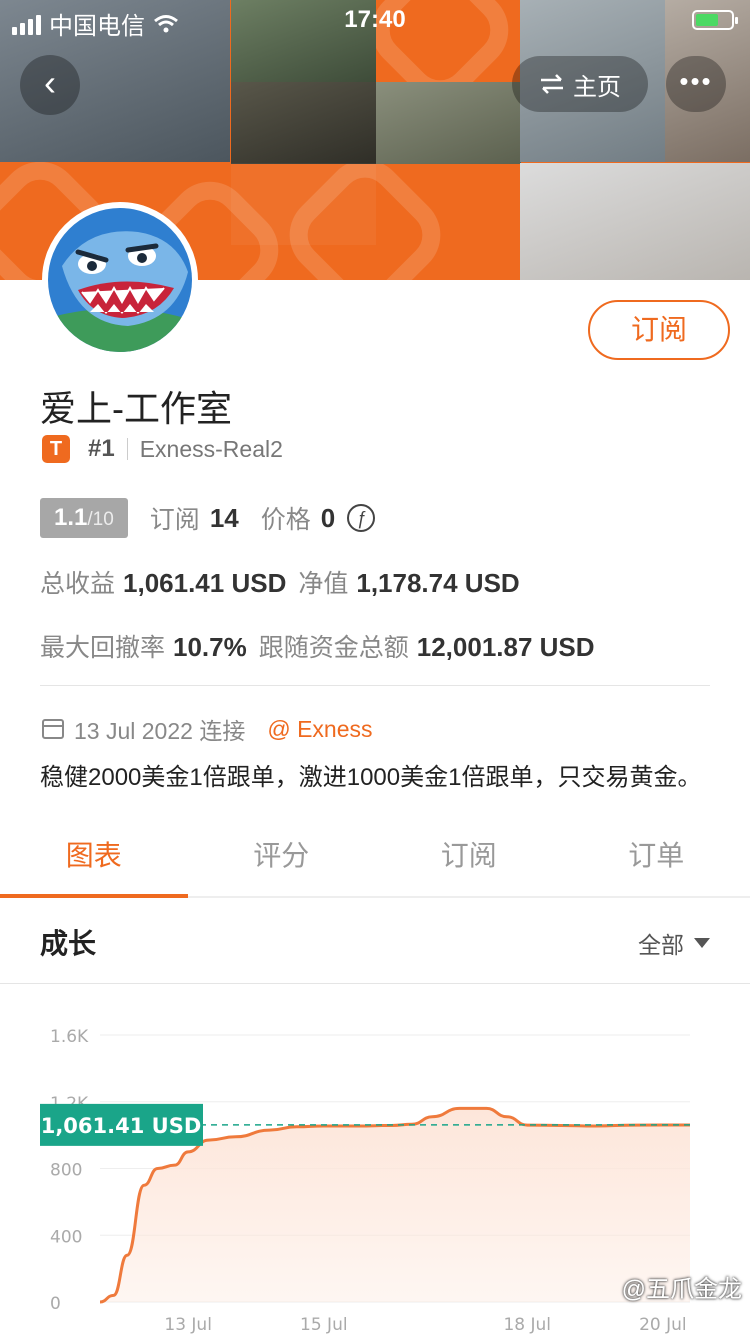 The image size is (750, 1334). What do you see at coordinates (469, 858) in the screenshot?
I see `tab-subscriptions: 订阅` at bounding box center [469, 858].